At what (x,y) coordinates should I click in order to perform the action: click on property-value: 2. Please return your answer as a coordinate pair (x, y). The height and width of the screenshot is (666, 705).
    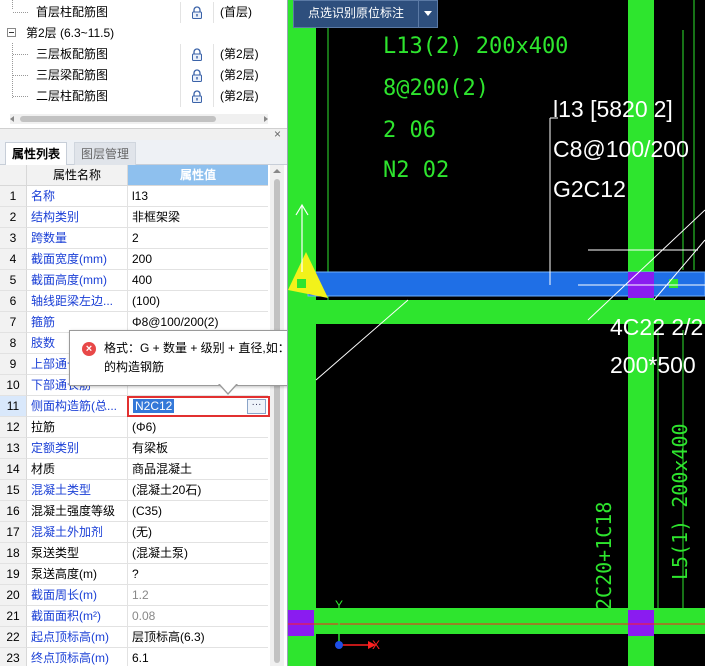
    Looking at the image, I should click on (198, 238).